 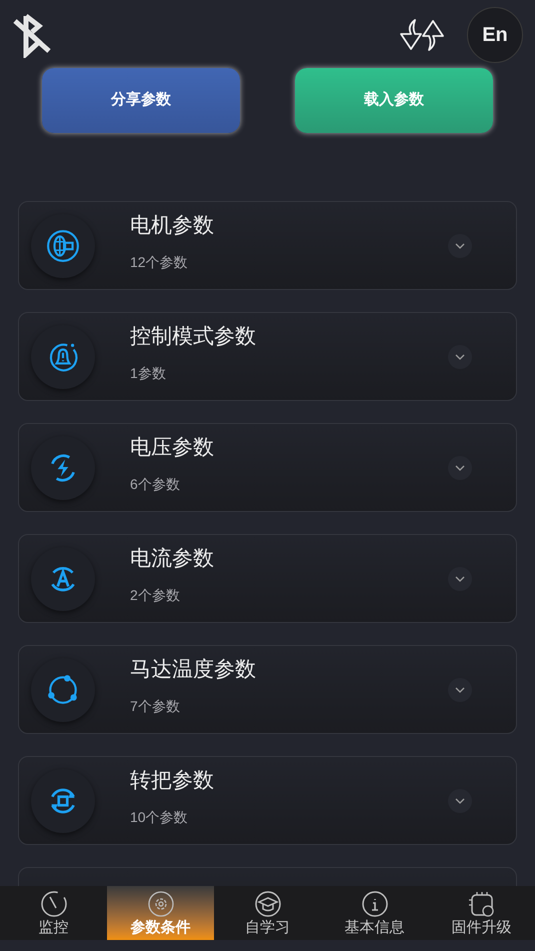 I want to click on group-title: 转把参数, so click(x=172, y=781).